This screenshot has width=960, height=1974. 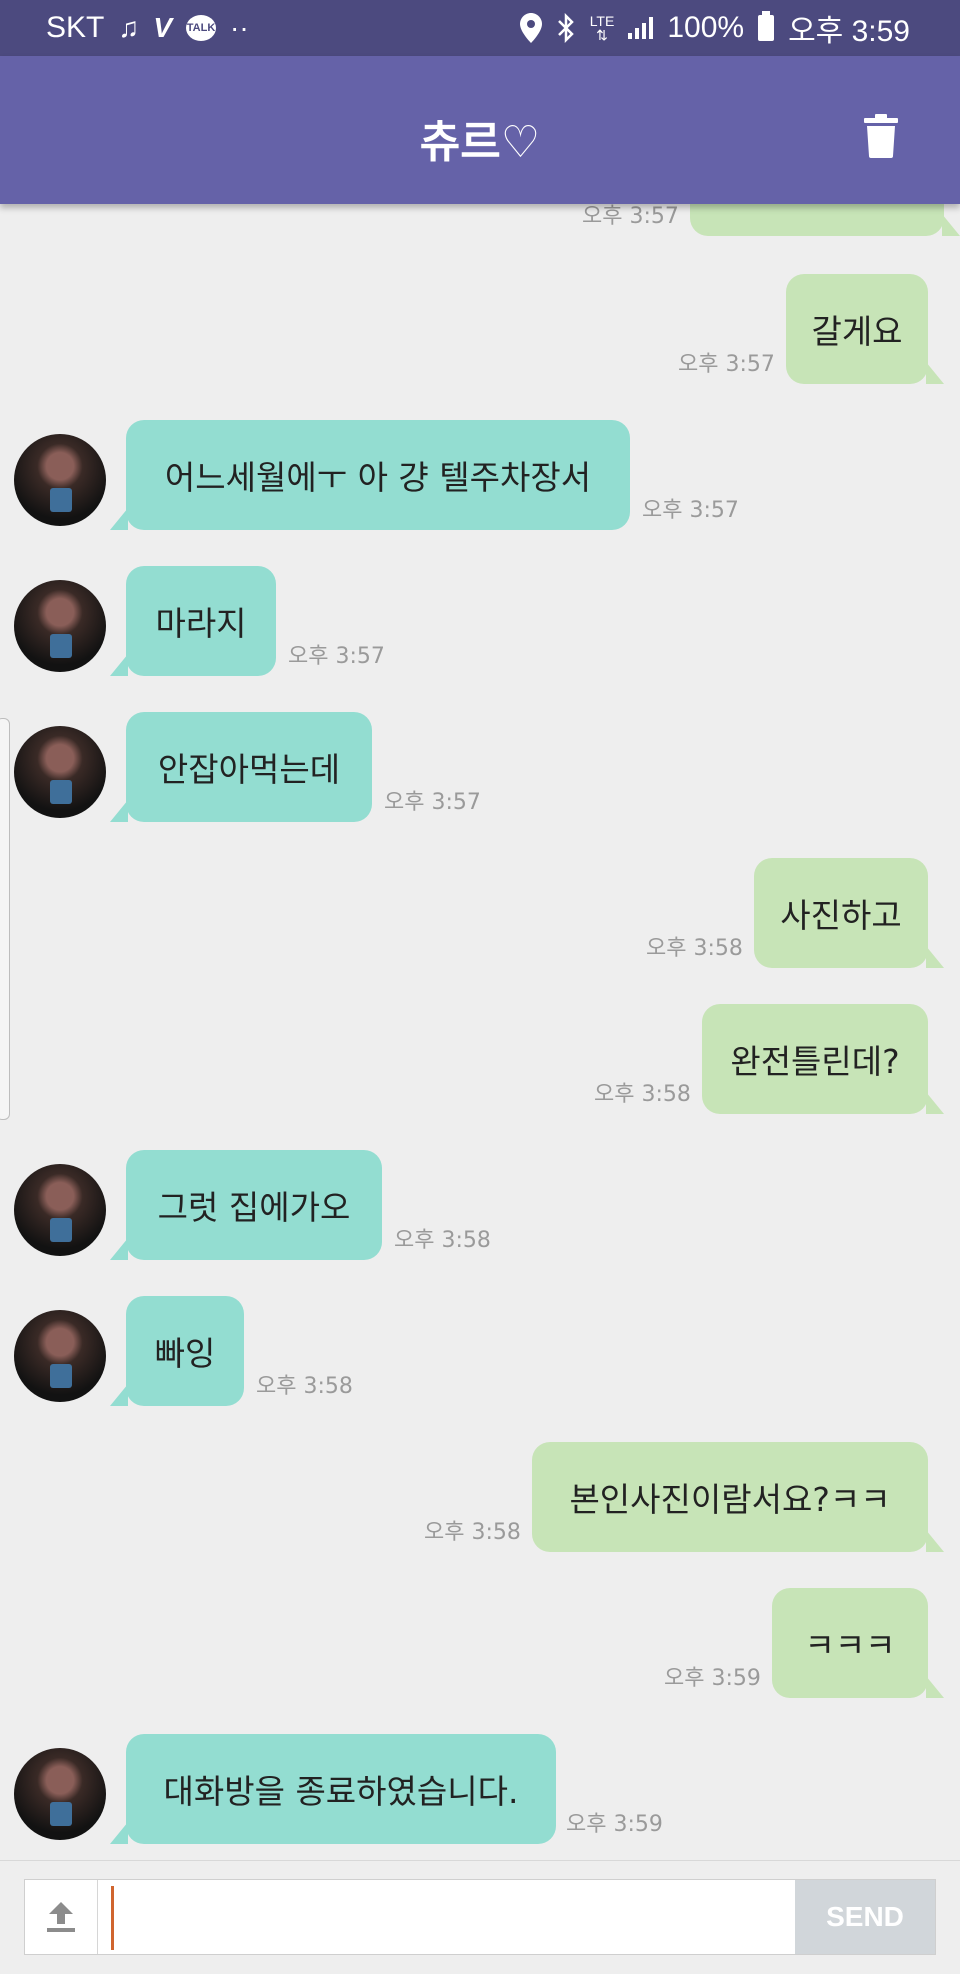 What do you see at coordinates (565, 28) in the screenshot?
I see `bluetooth-icon` at bounding box center [565, 28].